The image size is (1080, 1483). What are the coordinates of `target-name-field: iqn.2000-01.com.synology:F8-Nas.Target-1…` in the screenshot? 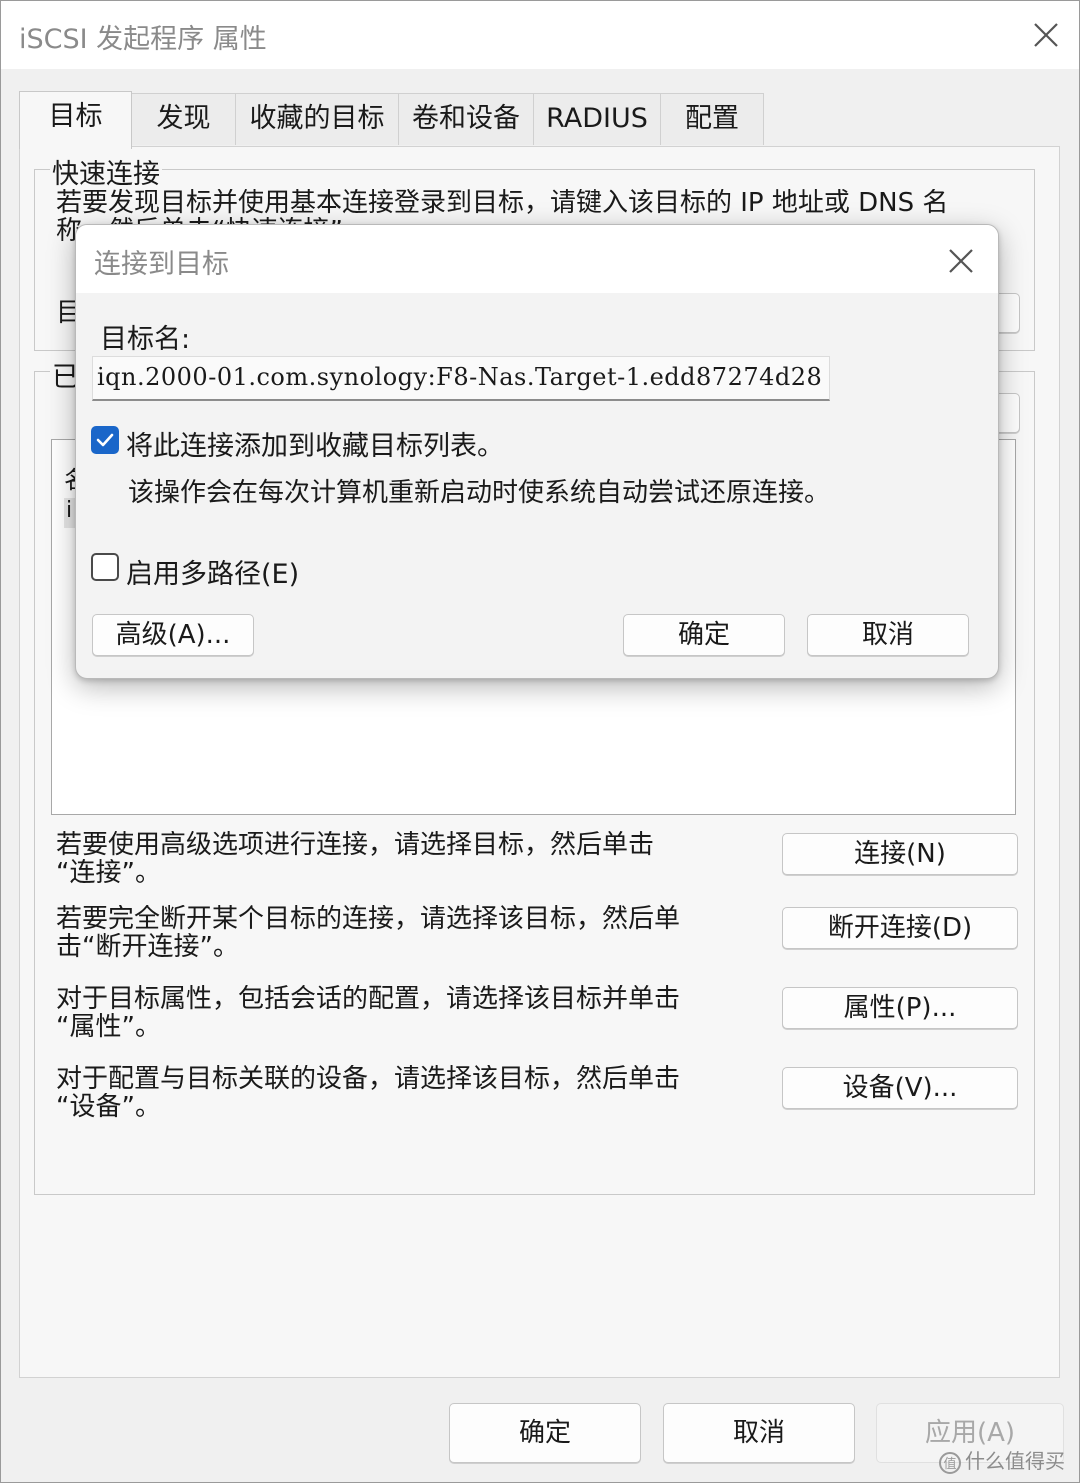 It's located at (461, 378).